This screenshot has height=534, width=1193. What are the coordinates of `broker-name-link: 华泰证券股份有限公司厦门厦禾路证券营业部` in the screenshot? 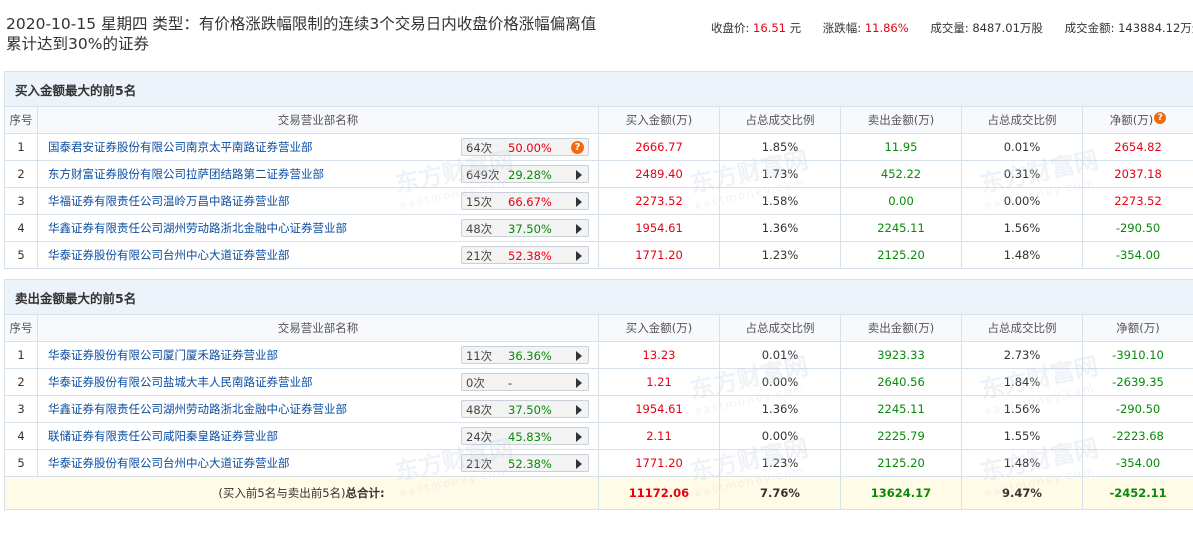 It's located at (254, 355).